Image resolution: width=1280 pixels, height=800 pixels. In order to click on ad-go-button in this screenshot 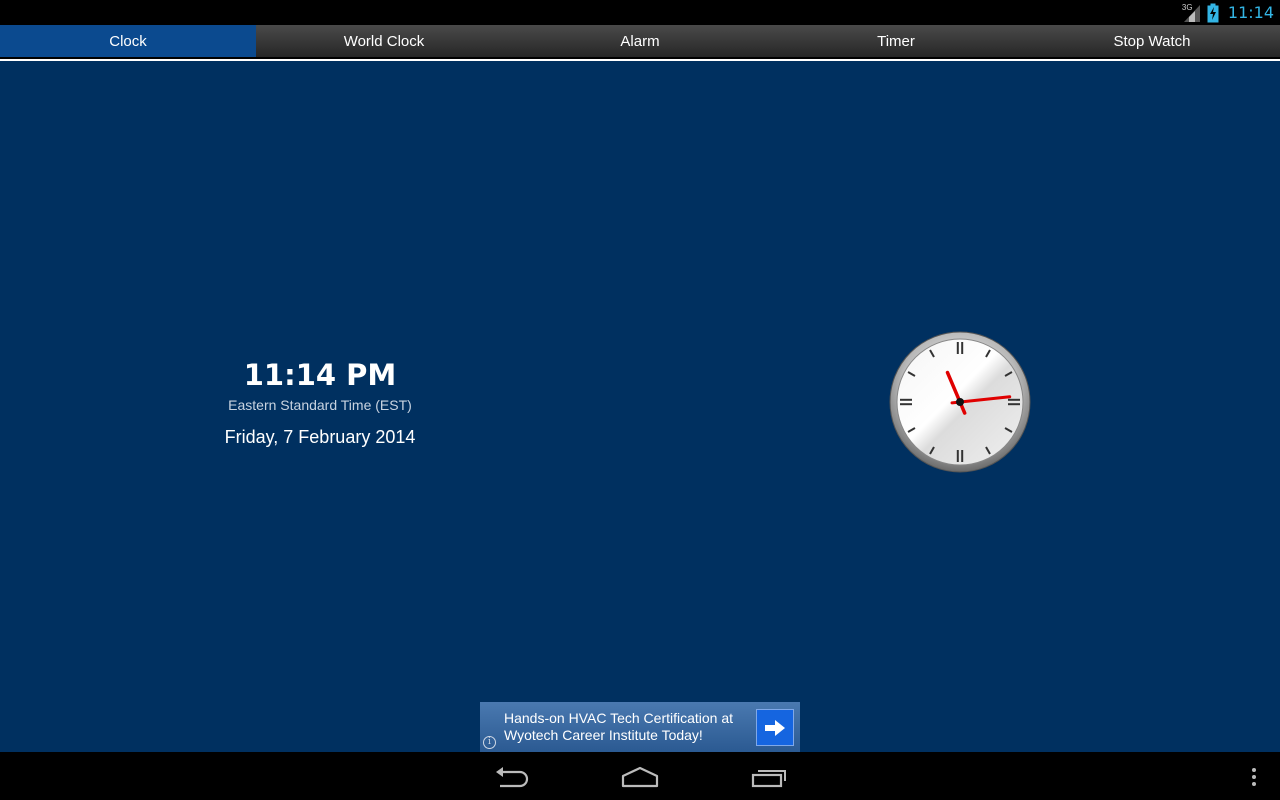, I will do `click(775, 727)`.